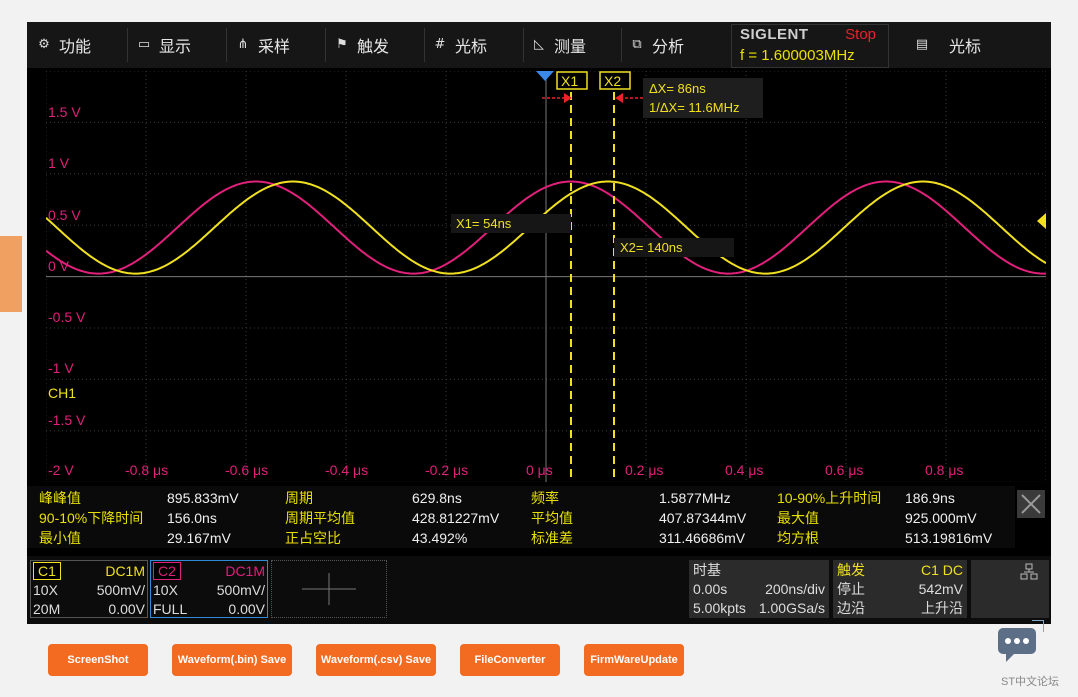  I want to click on meas-value: 407.87344mV, so click(703, 518).